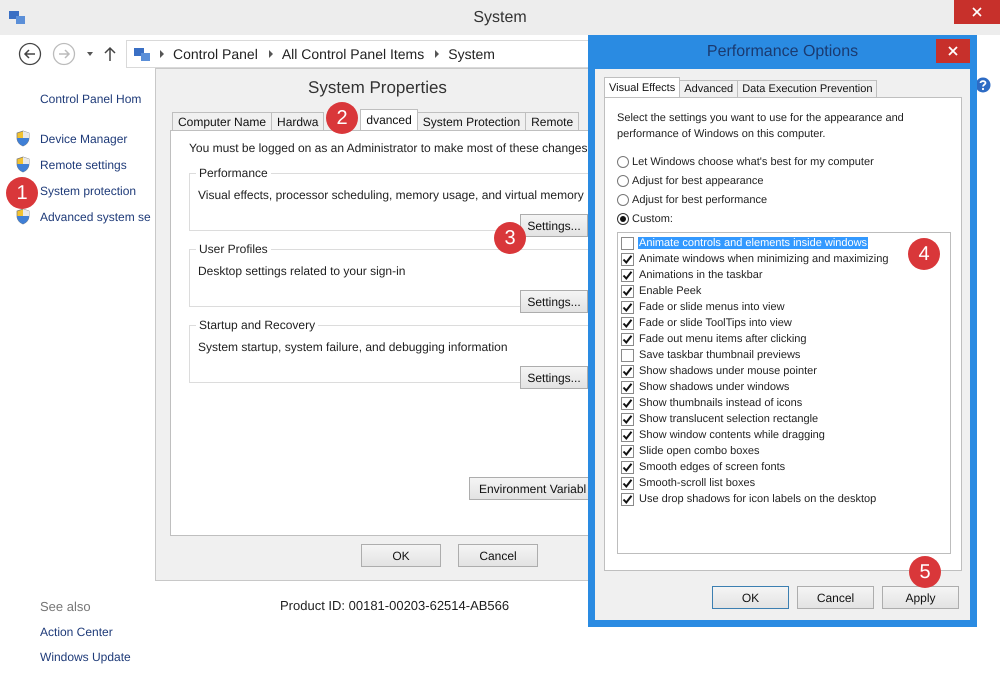 The width and height of the screenshot is (1000, 700). What do you see at coordinates (652, 219) in the screenshot?
I see `radio-label: Custom:` at bounding box center [652, 219].